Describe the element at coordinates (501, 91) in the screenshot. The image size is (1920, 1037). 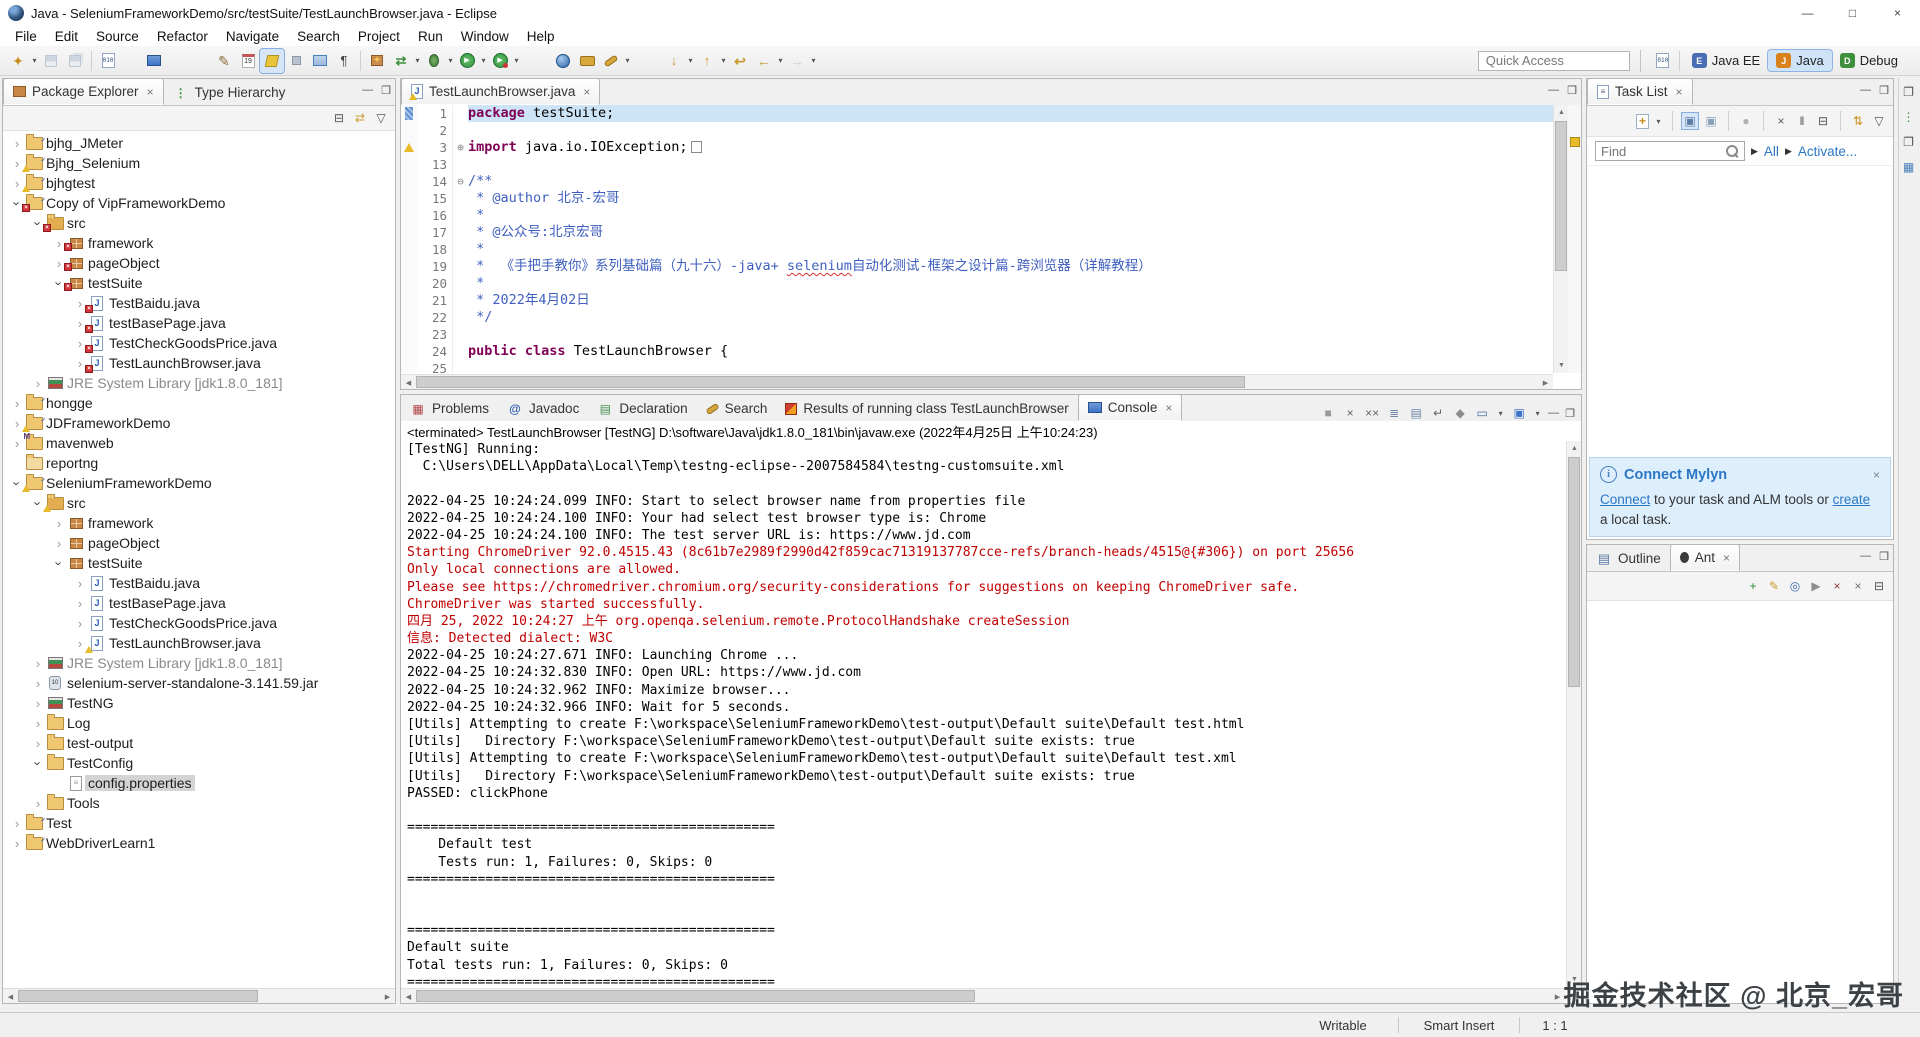
I see `tab-testlaunchbrowser: J TestLaunchBrowser.java ×` at that location.